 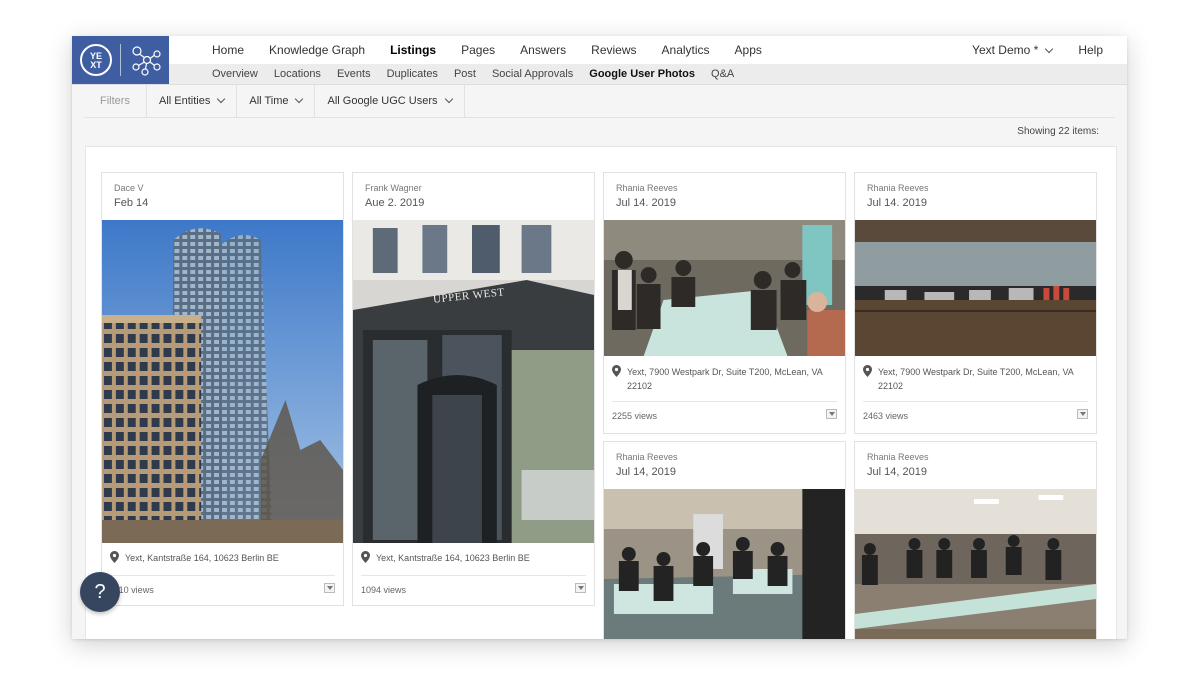 I want to click on nav-pages: Pages, so click(x=478, y=50).